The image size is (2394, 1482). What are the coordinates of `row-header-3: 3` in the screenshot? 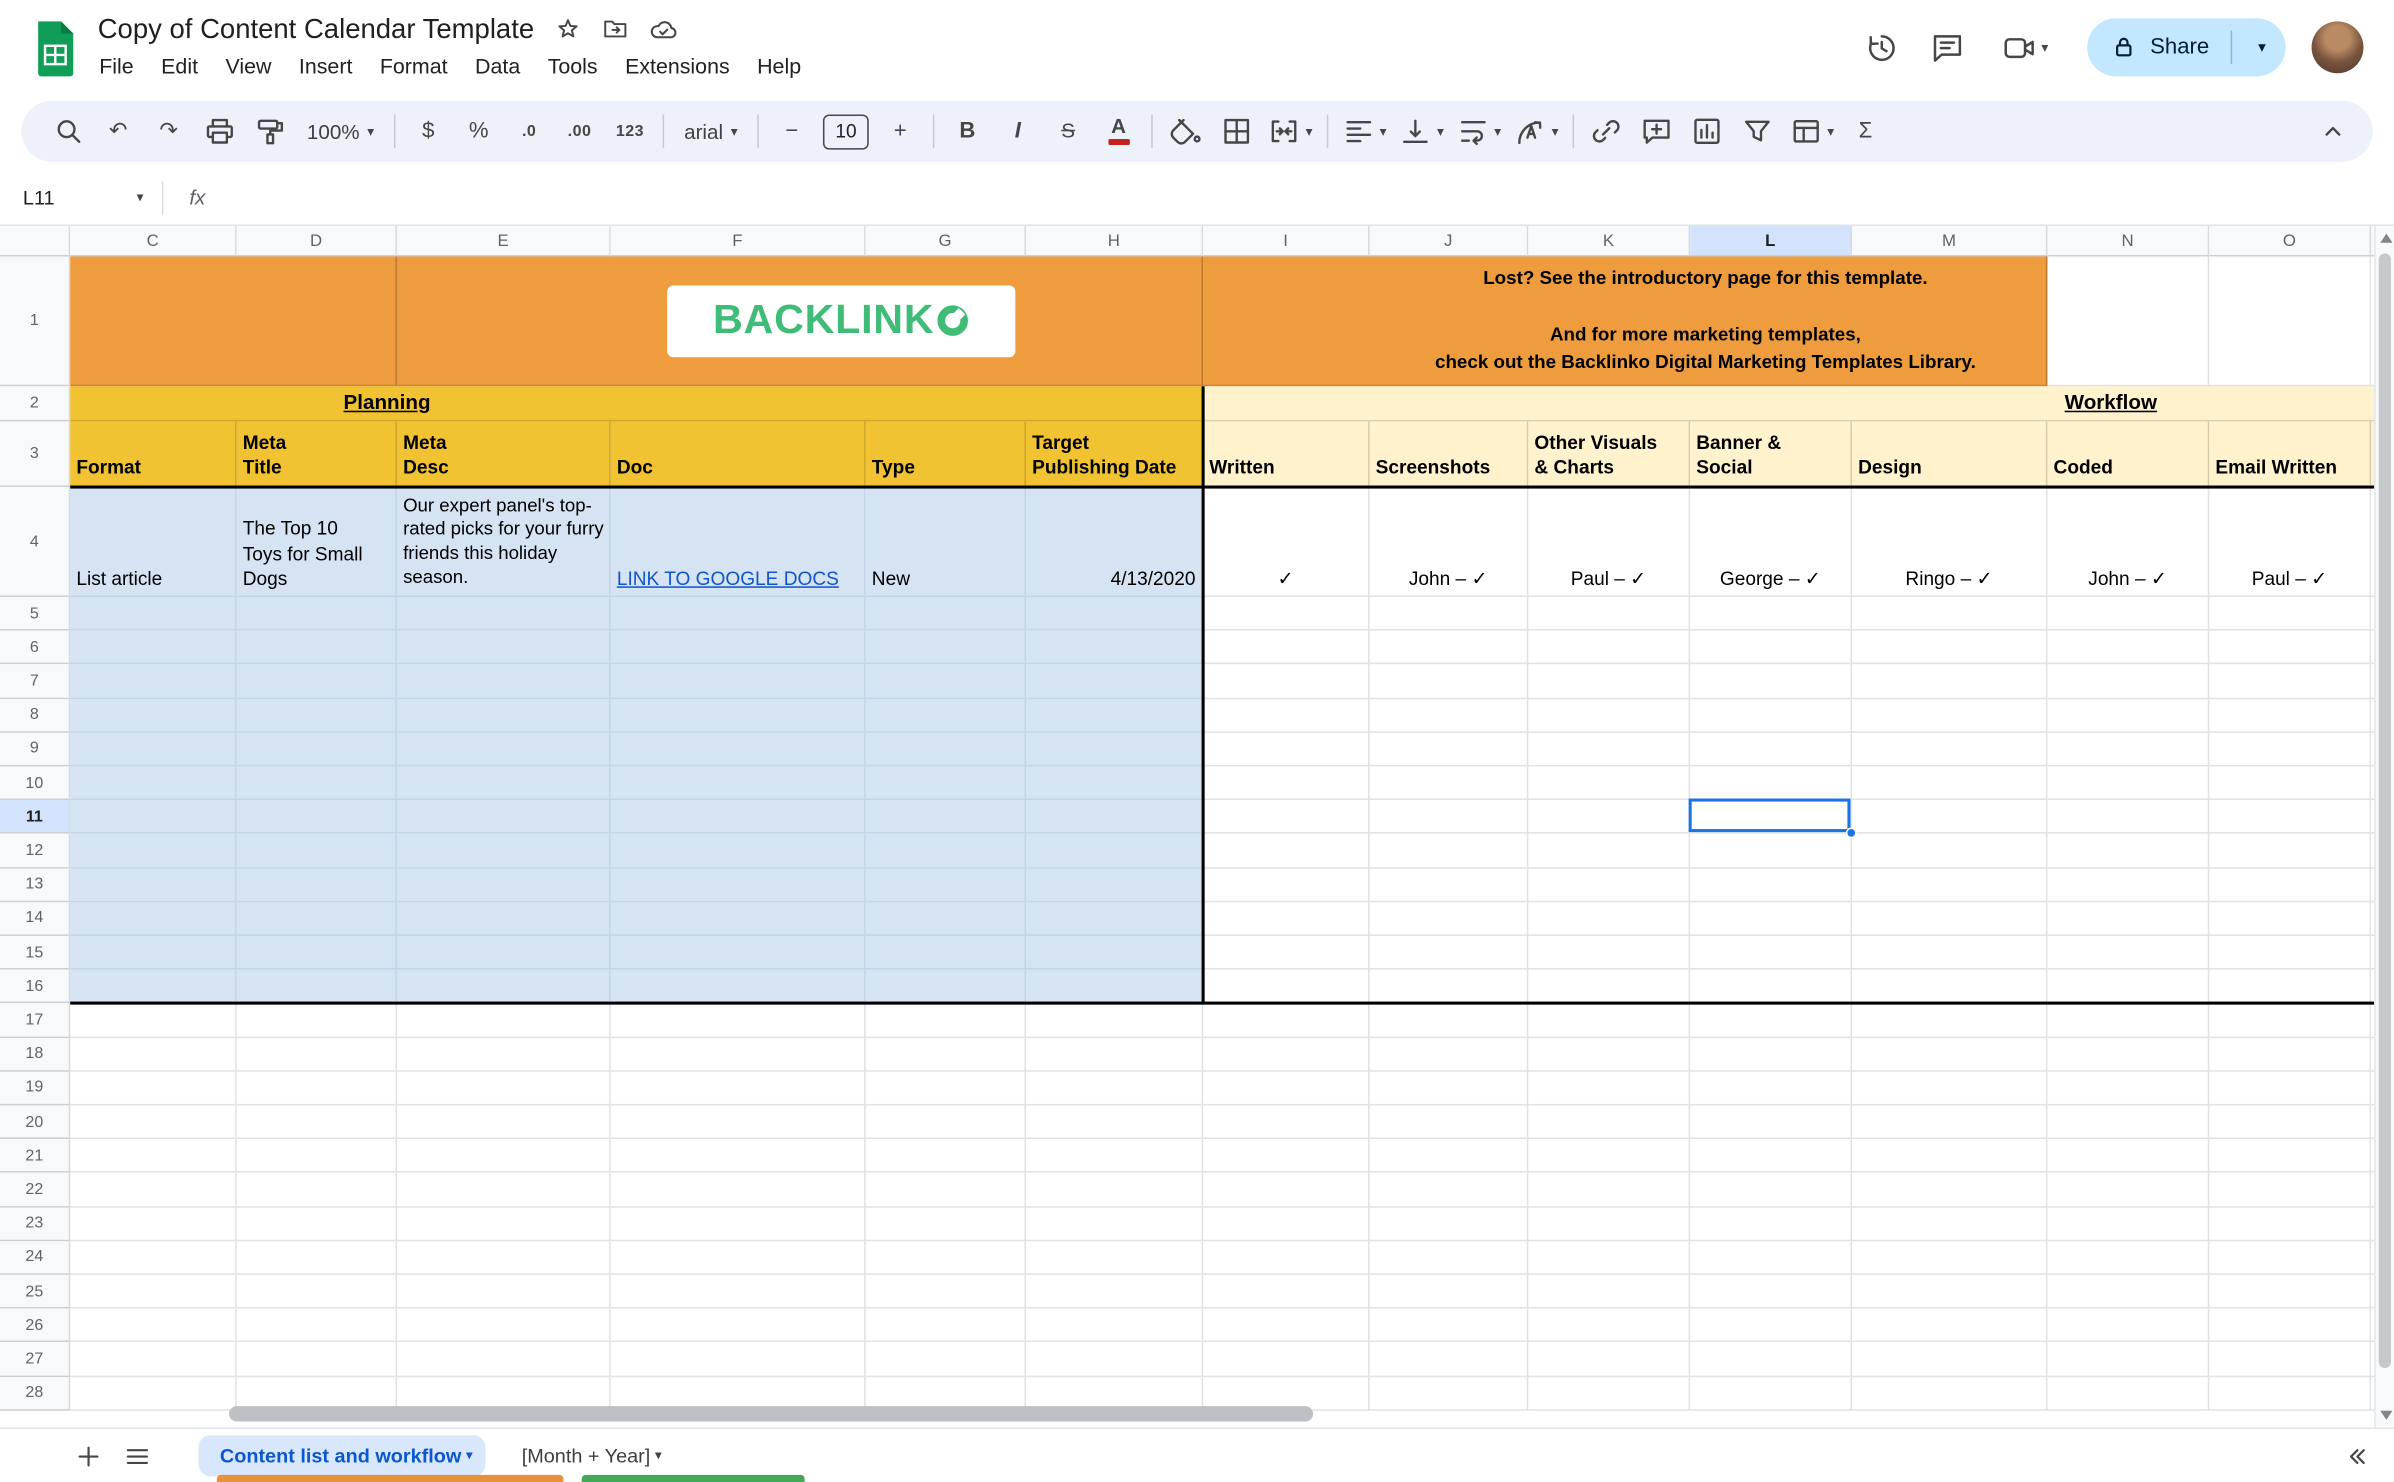 It's located at (35, 454).